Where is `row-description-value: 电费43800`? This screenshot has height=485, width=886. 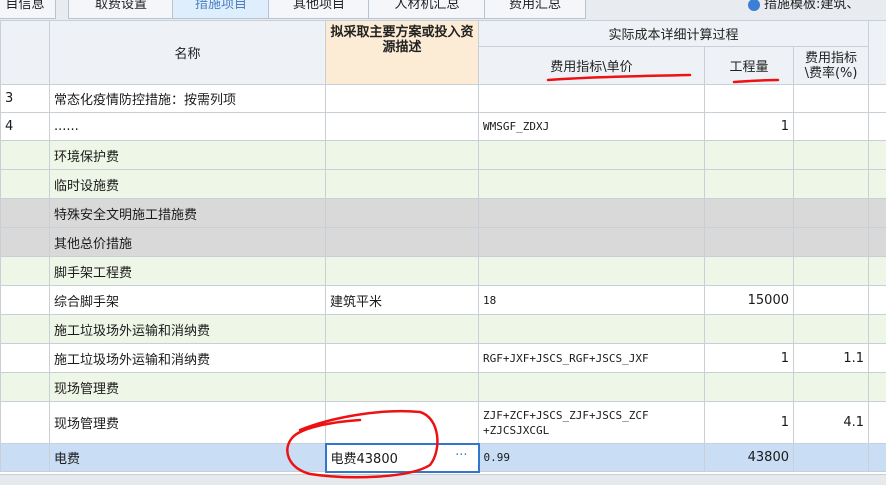 row-description-value: 电费43800 is located at coordinates (364, 459).